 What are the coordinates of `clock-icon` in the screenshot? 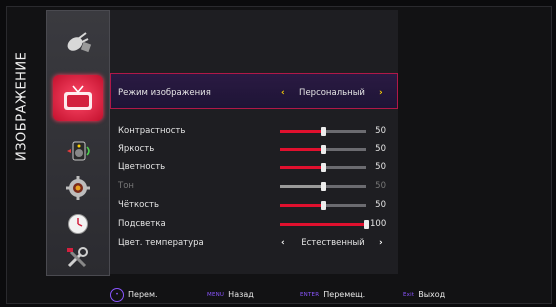 It's located at (78, 224).